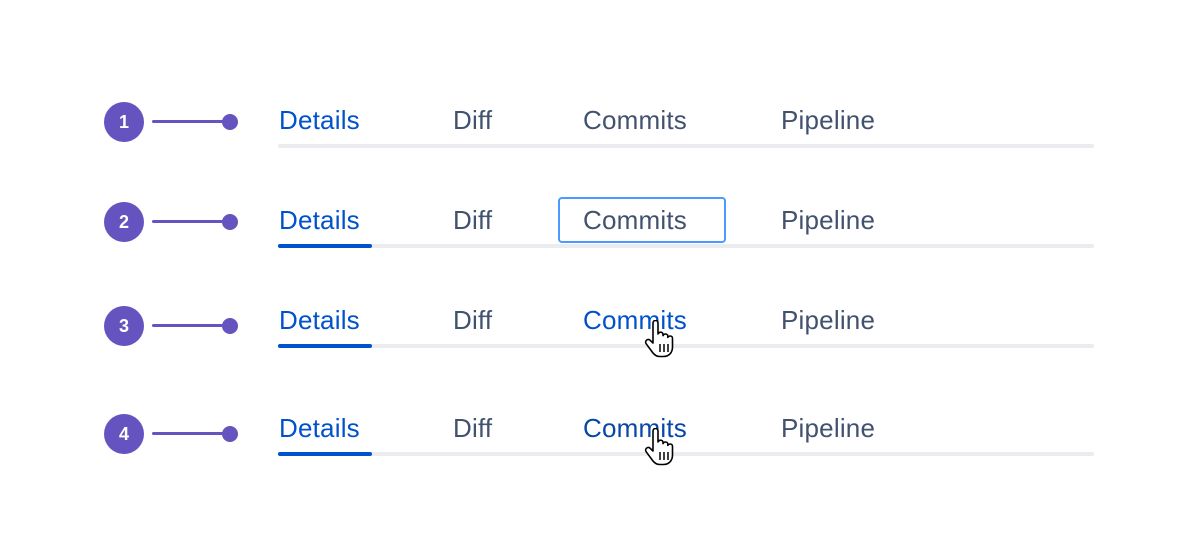 This screenshot has height=560, width=1198. I want to click on tab-example-row-2: 2 Details Diff Commits Pipeline, so click(599, 222).